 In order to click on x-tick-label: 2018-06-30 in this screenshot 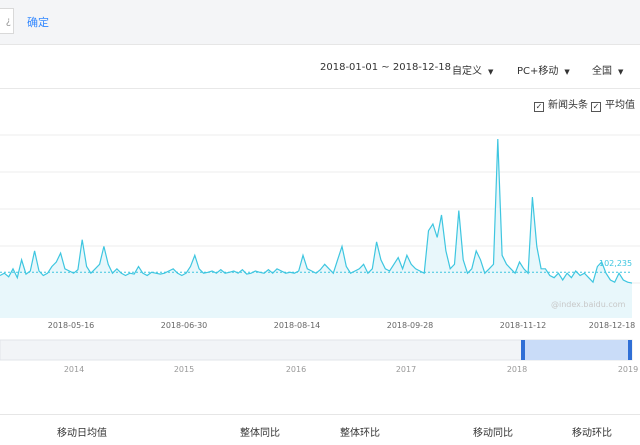, I will do `click(184, 325)`.